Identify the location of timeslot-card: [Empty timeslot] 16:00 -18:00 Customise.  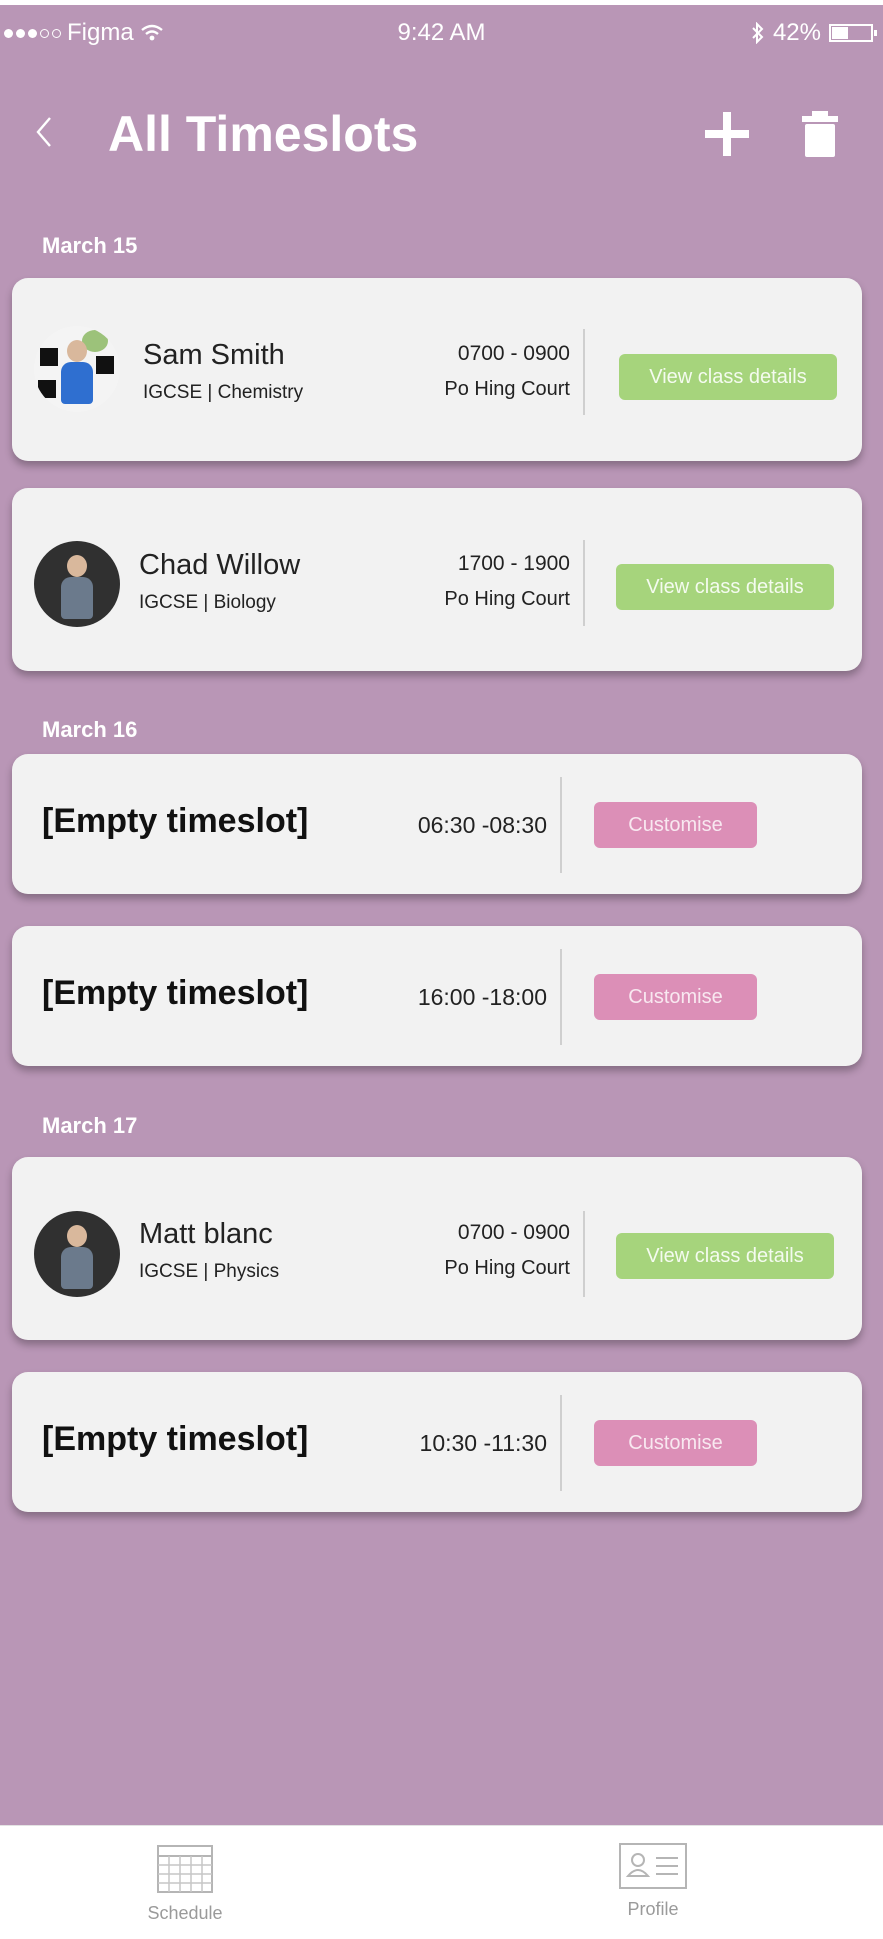
(437, 996).